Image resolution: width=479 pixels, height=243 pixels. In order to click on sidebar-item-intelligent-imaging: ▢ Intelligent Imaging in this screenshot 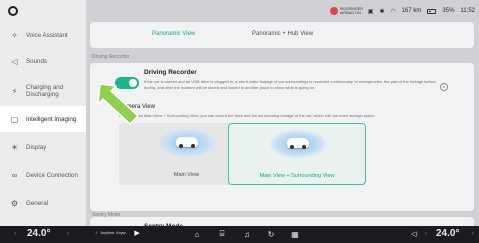, I will do `click(43, 119)`.